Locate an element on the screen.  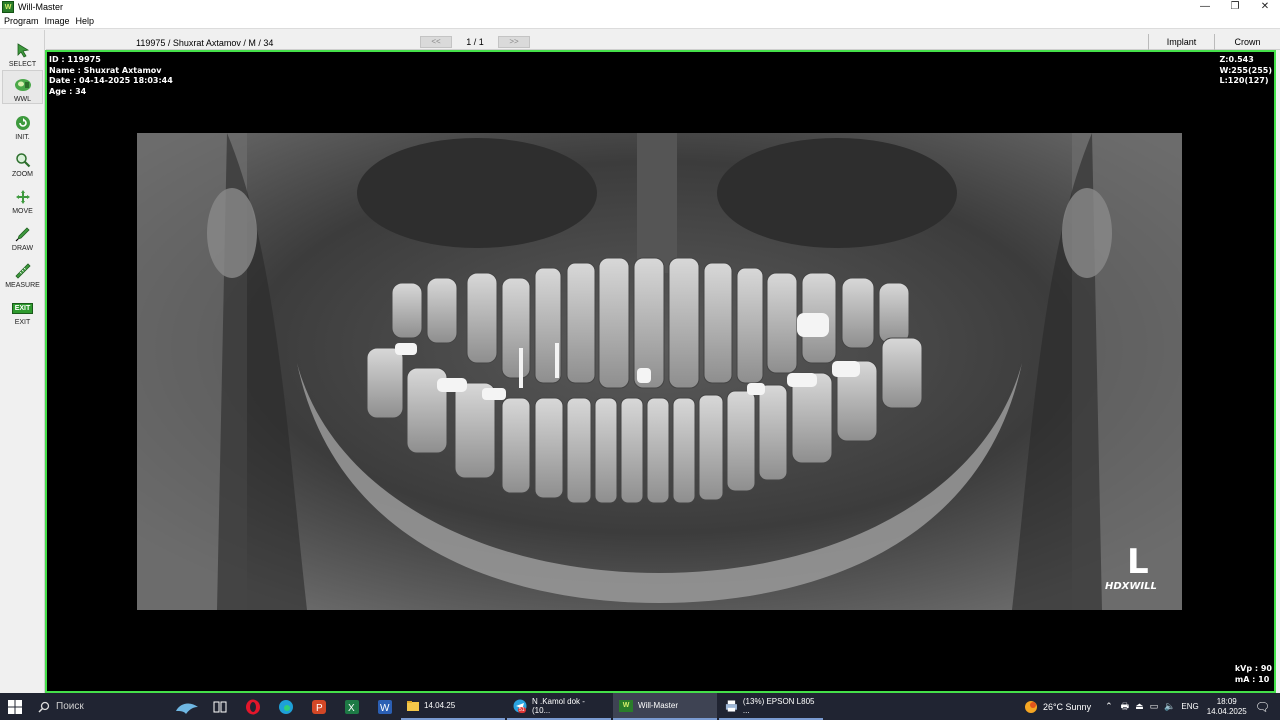
prev-image-button: << is located at coordinates (436, 42).